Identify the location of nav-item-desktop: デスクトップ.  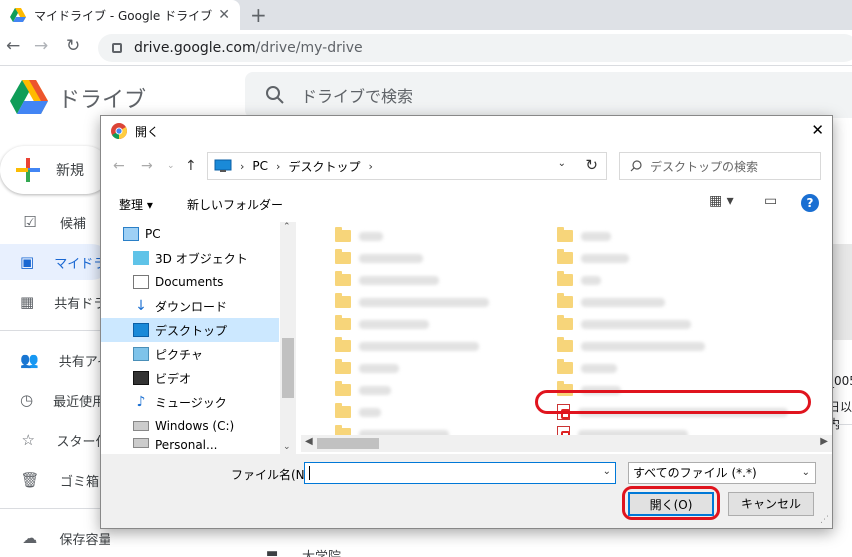
(190, 330).